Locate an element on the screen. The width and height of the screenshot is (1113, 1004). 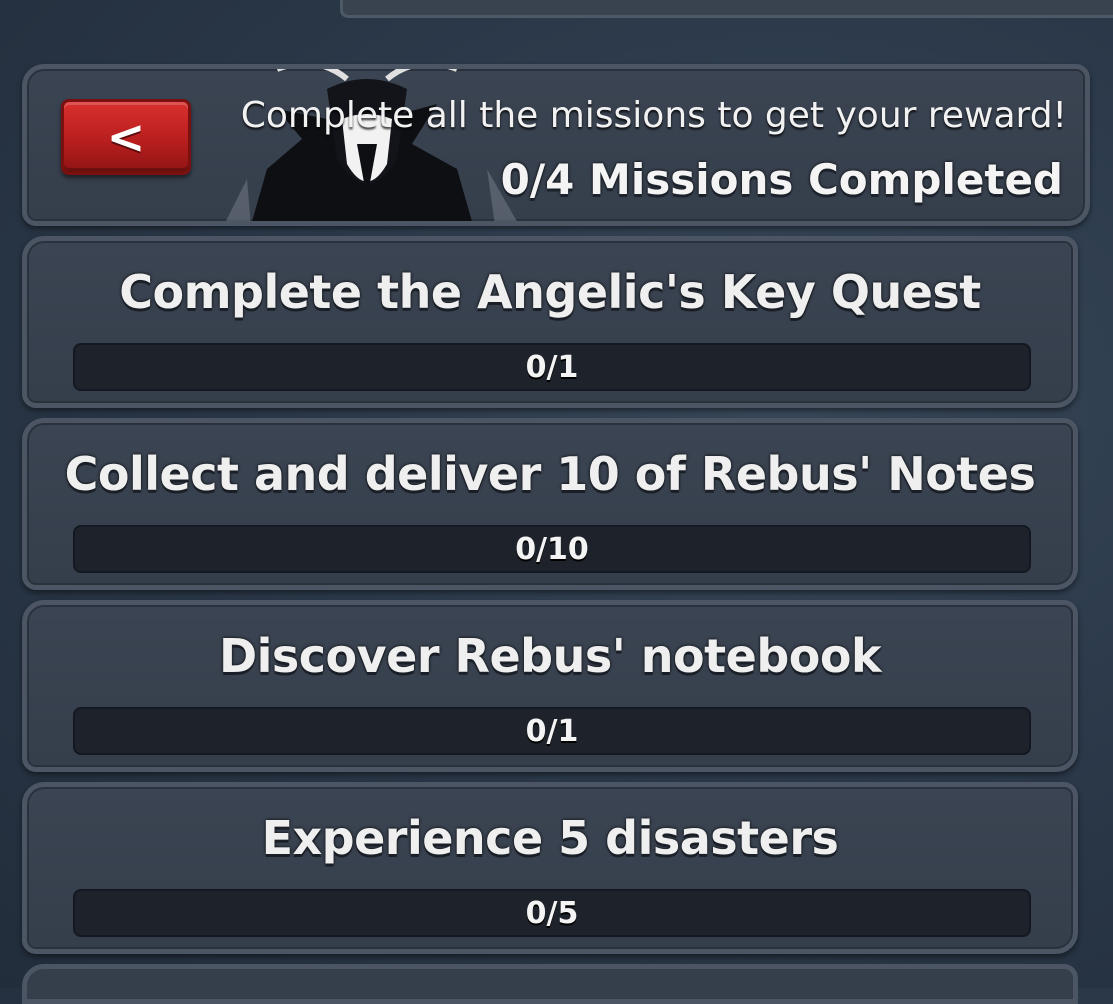
back-chevron-icon: < is located at coordinates (126, 137).